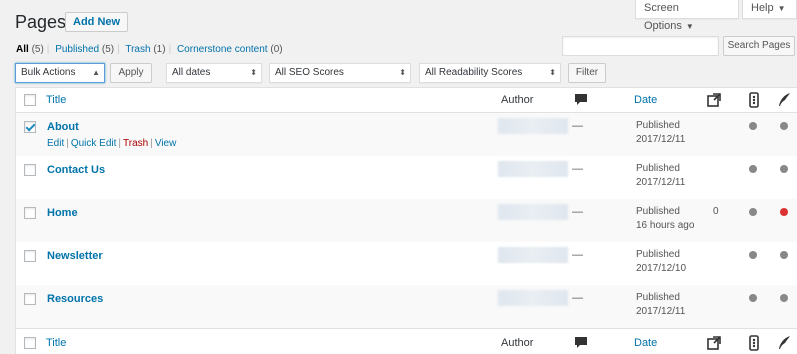 This screenshot has width=797, height=354. What do you see at coordinates (137, 49) in the screenshot?
I see `view-trash-link: Trash` at bounding box center [137, 49].